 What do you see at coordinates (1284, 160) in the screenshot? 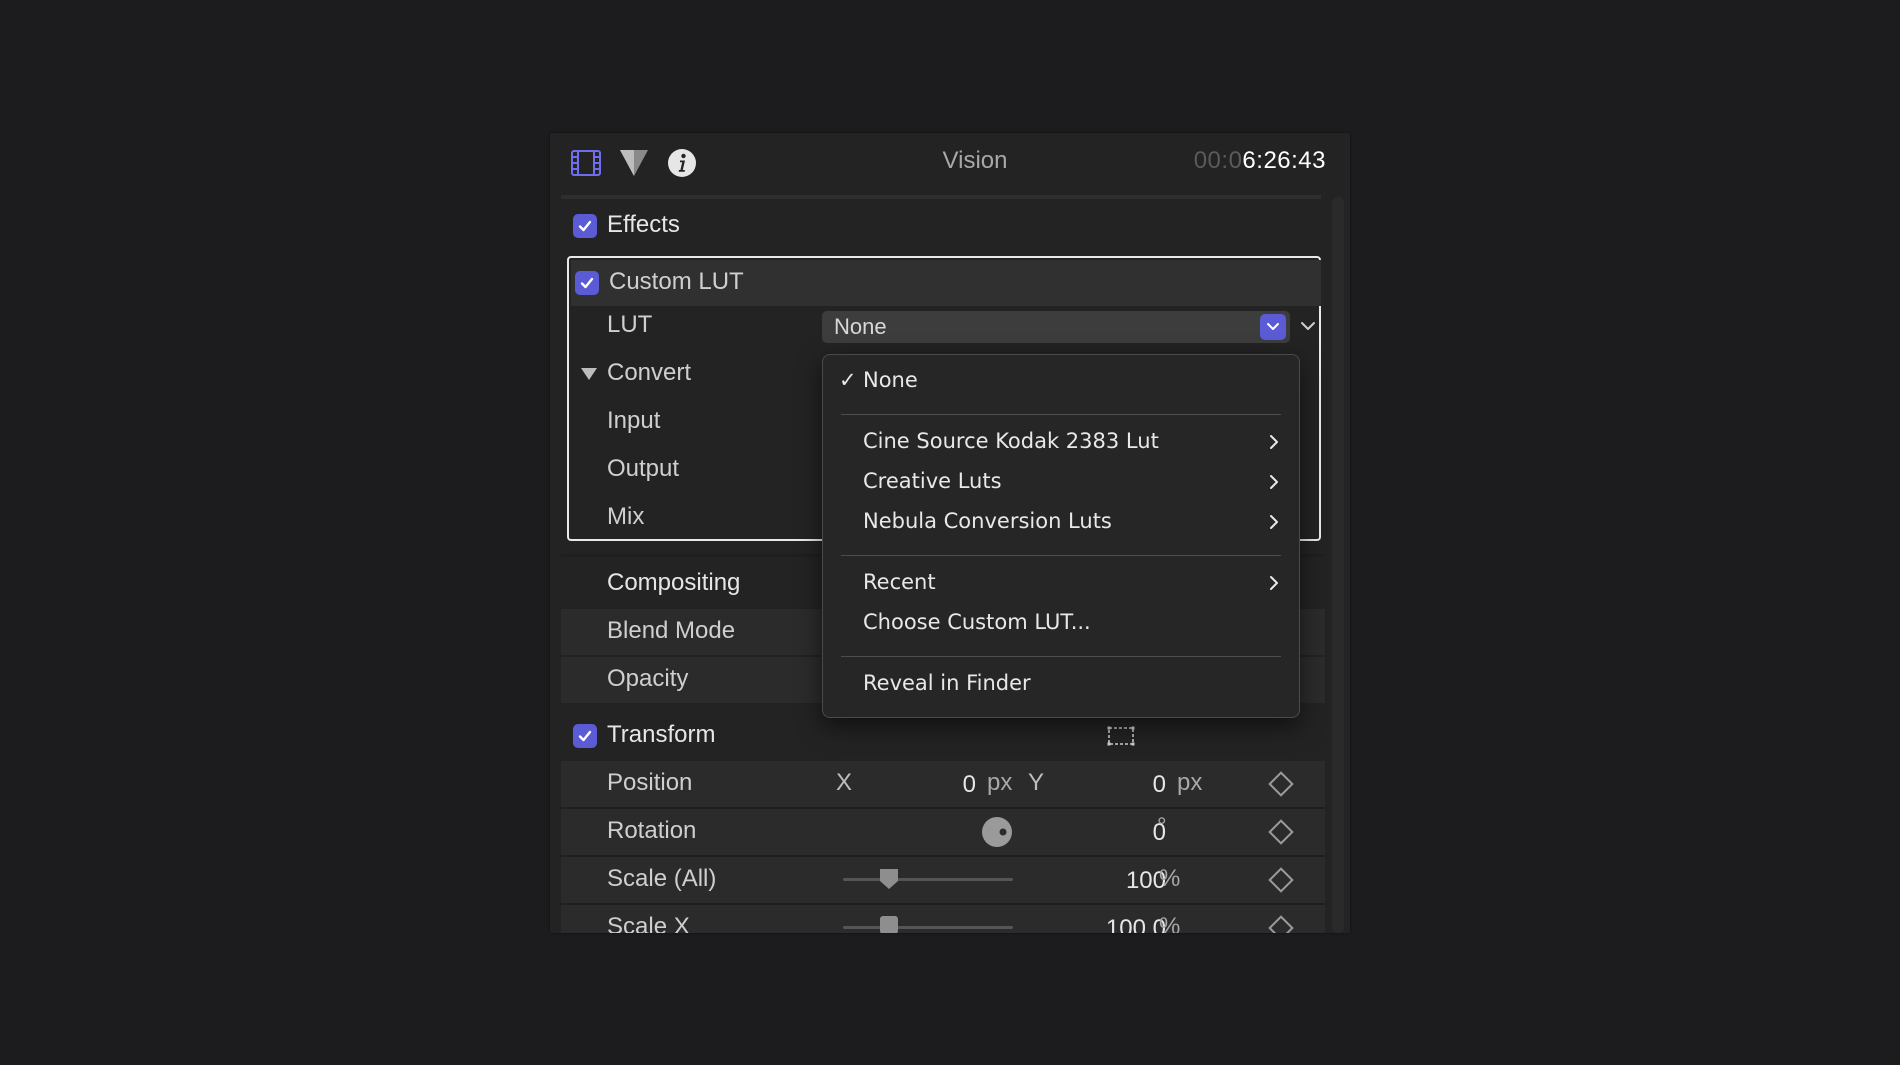
I see `timecode-value: 6:26:43` at bounding box center [1284, 160].